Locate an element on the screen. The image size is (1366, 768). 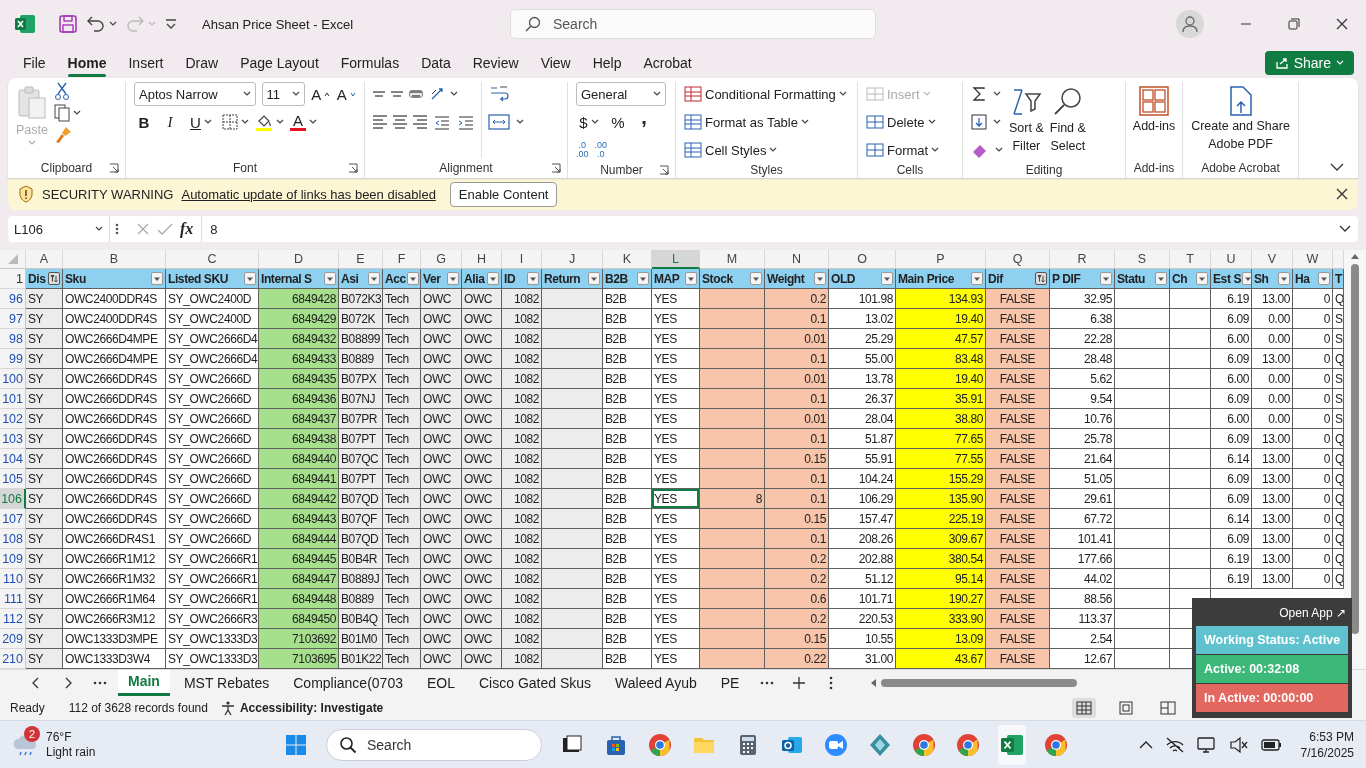
find-select-button: Find & Select is located at coordinates (1067, 122).